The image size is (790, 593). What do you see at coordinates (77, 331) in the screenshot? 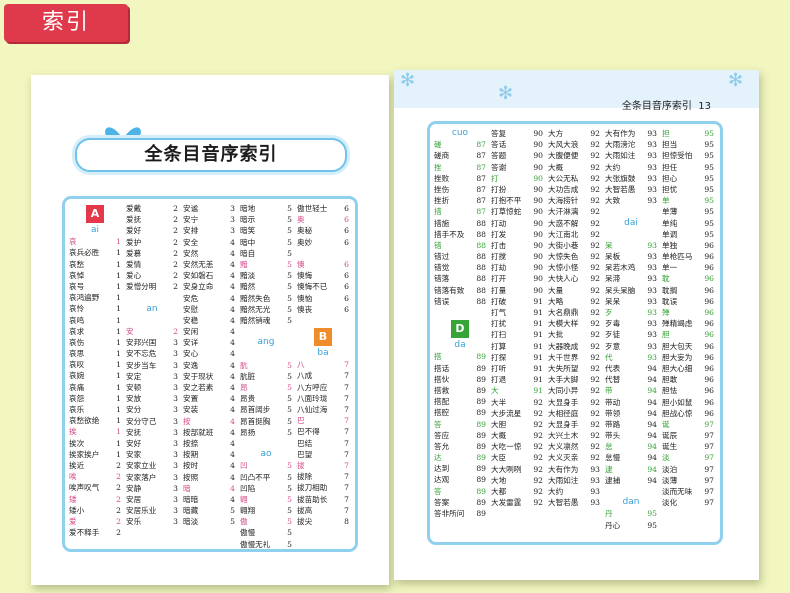
I see `entry-word: 哀求` at bounding box center [77, 331].